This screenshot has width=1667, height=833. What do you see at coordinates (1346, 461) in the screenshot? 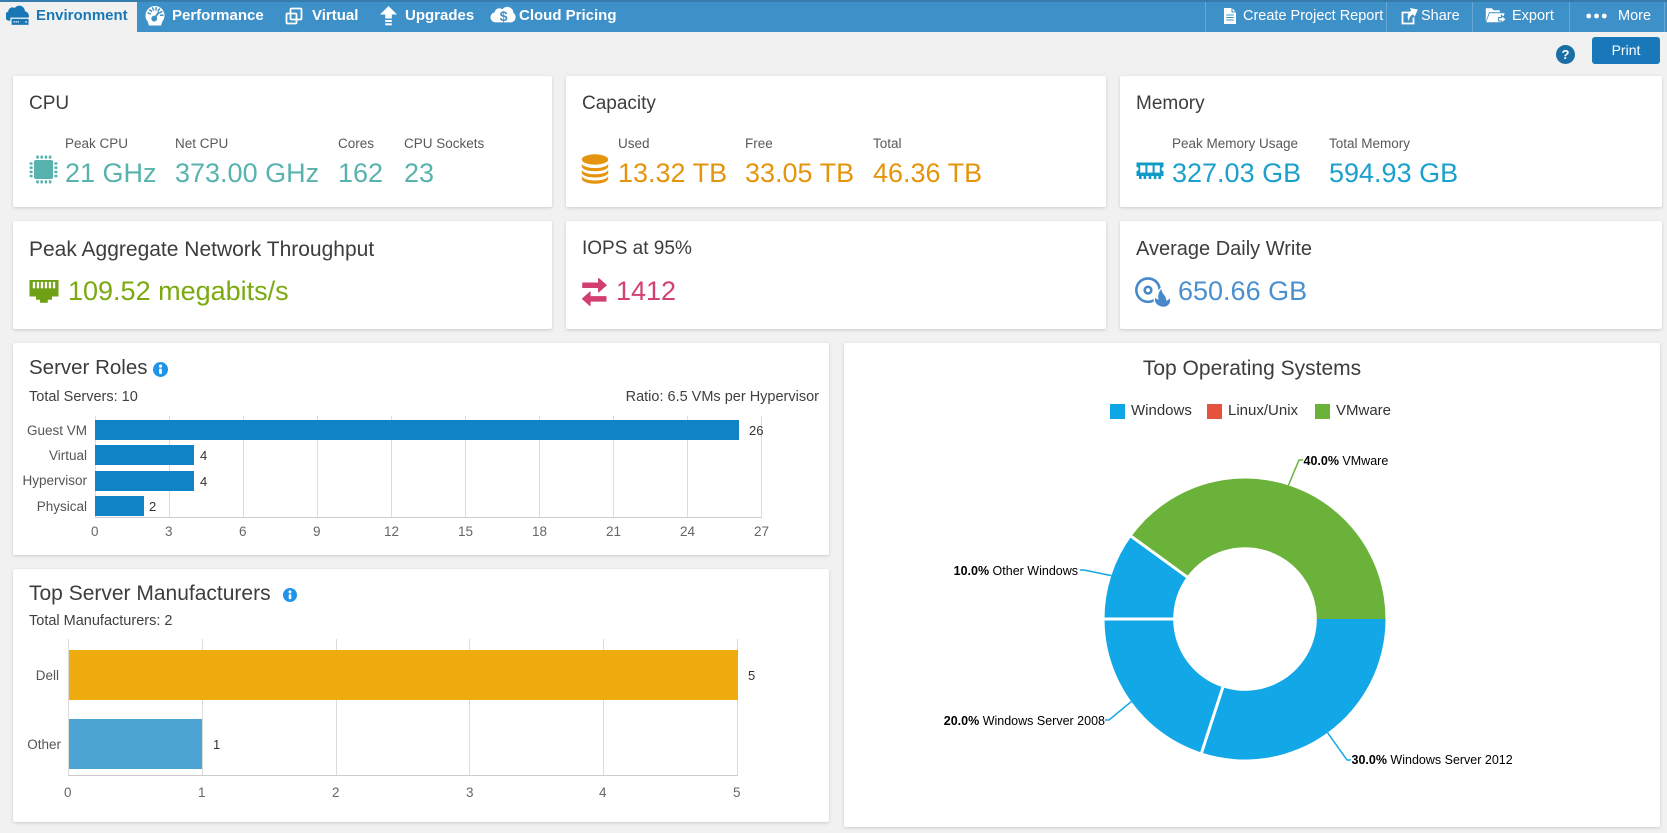
I see `svg-text: 40.0% VMware` at bounding box center [1346, 461].